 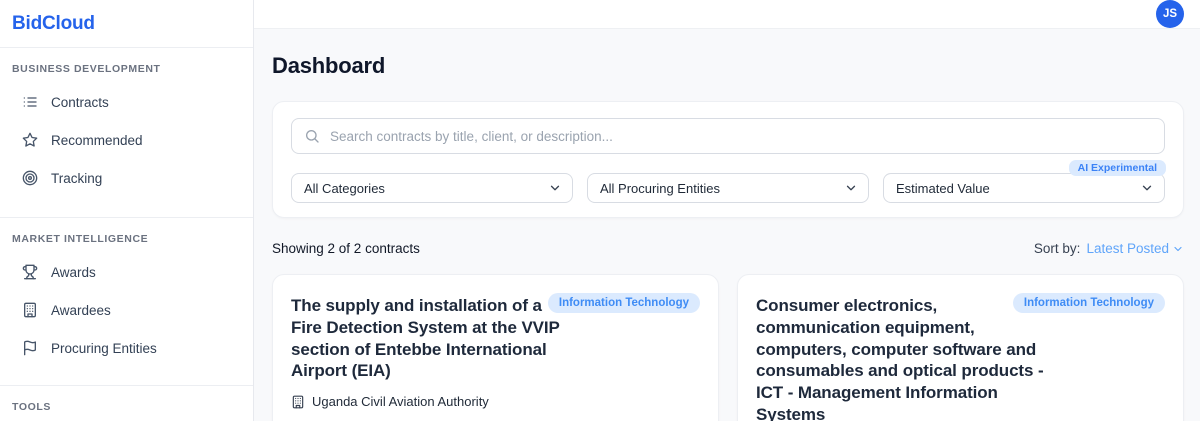 What do you see at coordinates (86, 69) in the screenshot?
I see `section-label-business-development: BUSINESS DEVELOPMENT` at bounding box center [86, 69].